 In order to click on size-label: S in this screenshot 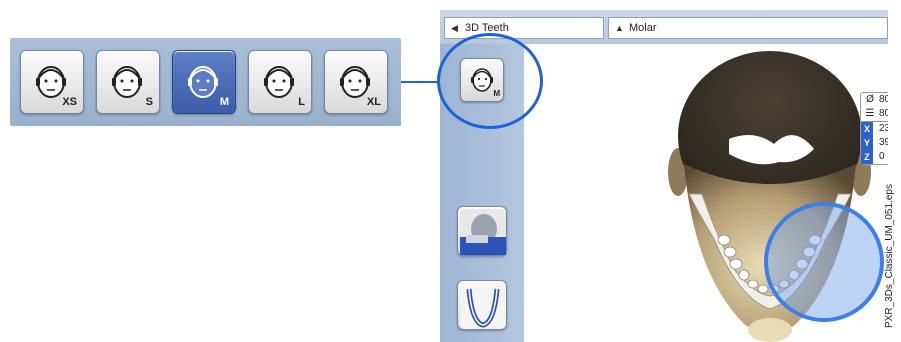, I will do `click(149, 102)`.